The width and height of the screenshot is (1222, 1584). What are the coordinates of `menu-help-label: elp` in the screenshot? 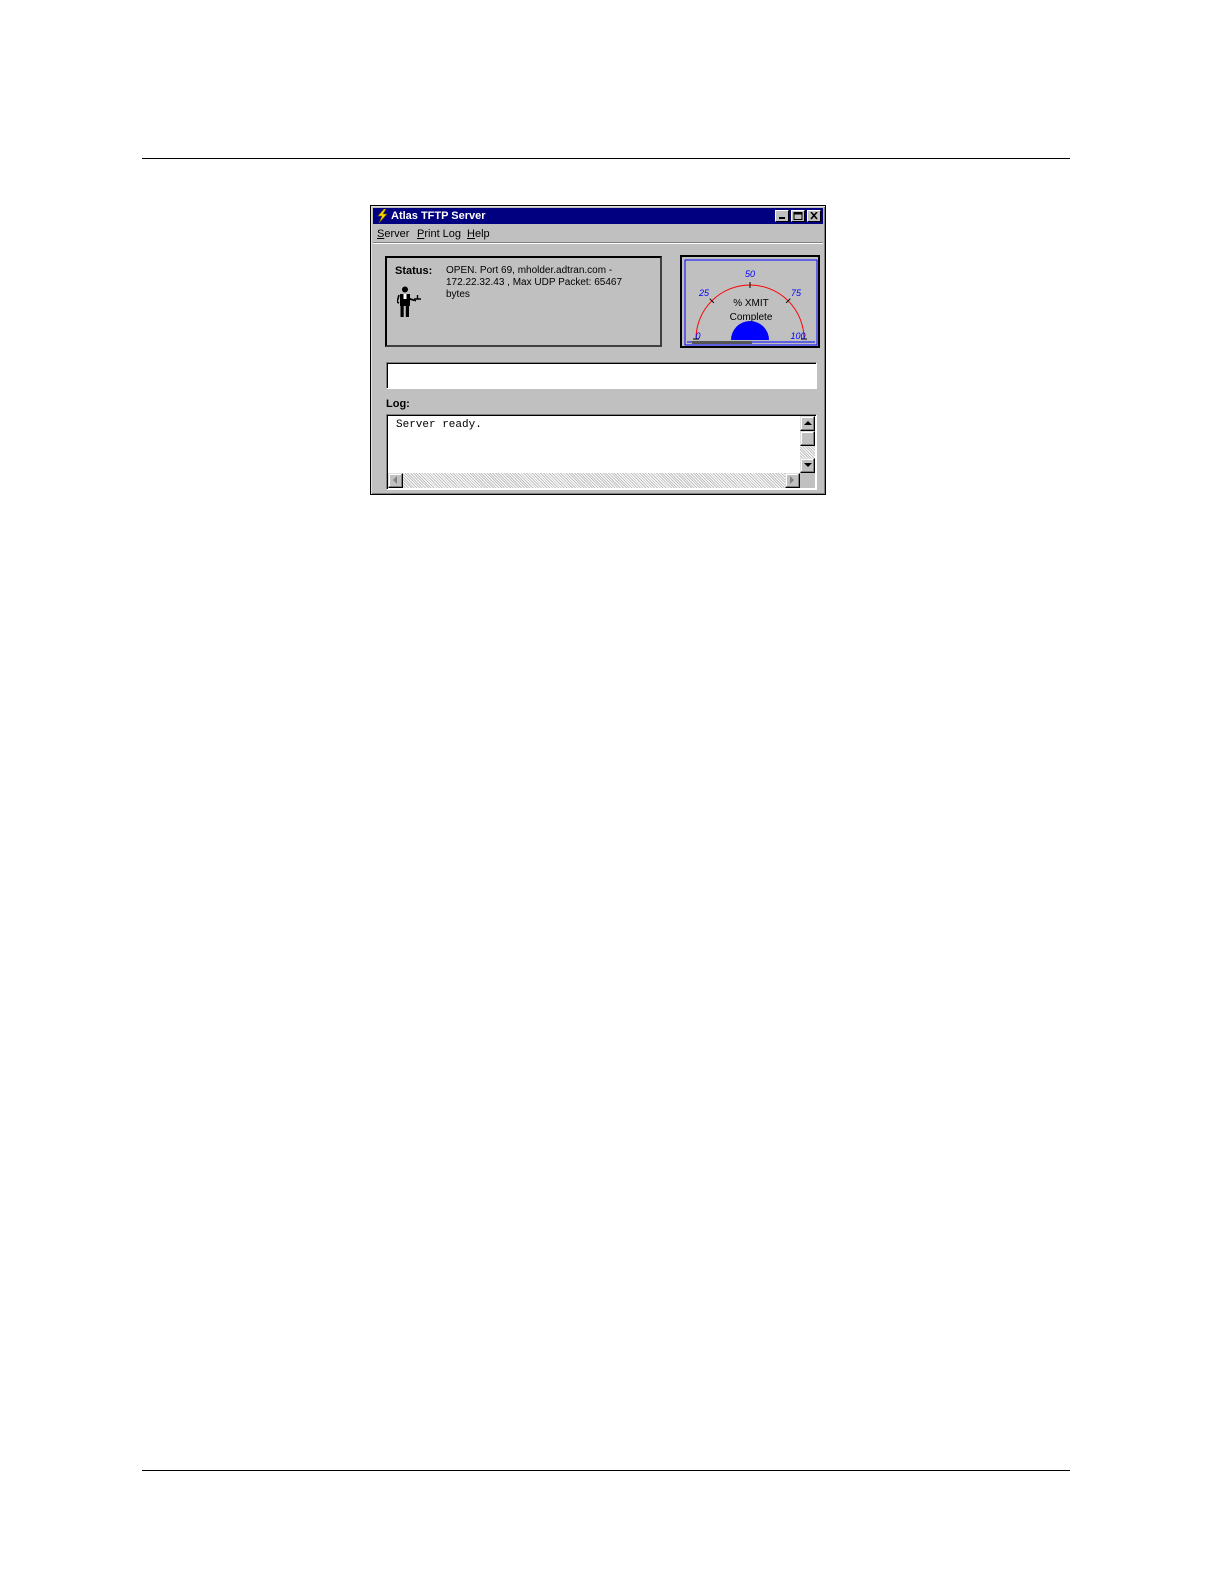 It's located at (482, 234).